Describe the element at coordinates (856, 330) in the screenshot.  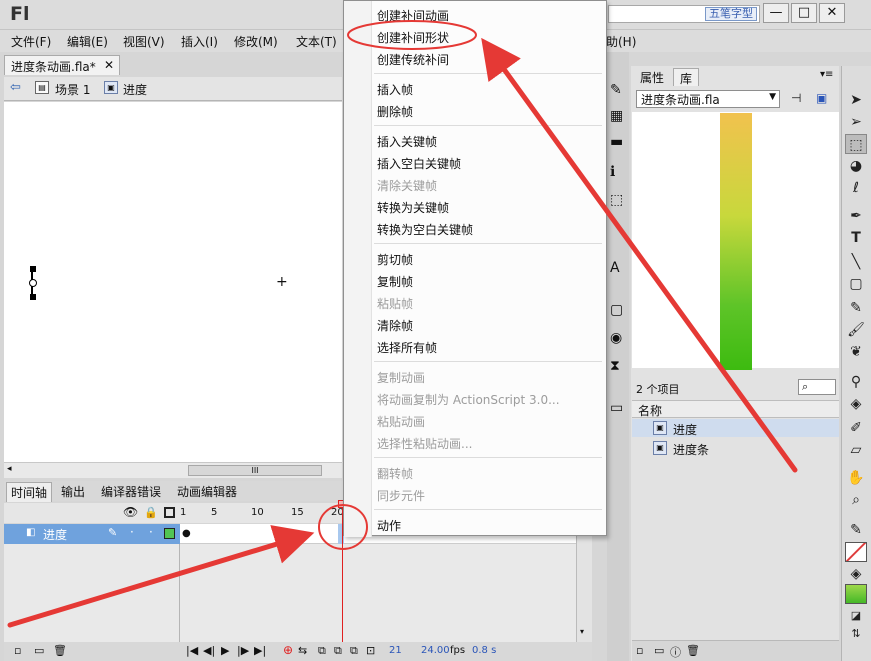
I see `brush-tool-icon: 🖌` at that location.